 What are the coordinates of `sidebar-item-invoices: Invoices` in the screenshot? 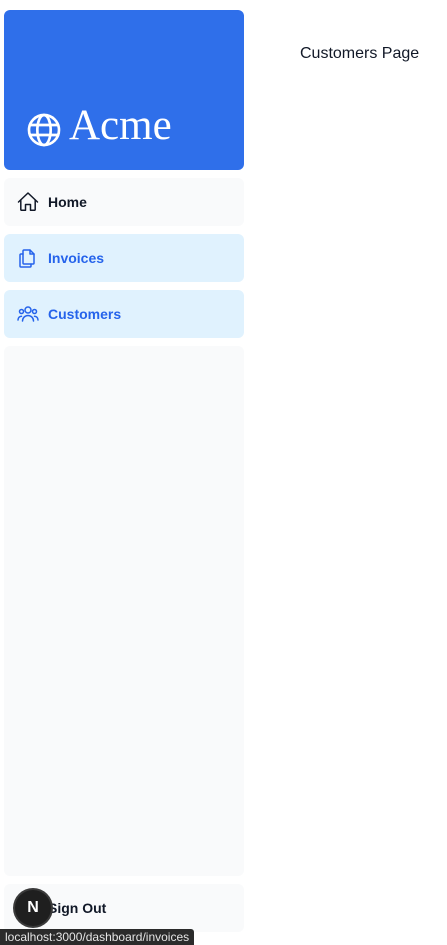 It's located at (124, 258).